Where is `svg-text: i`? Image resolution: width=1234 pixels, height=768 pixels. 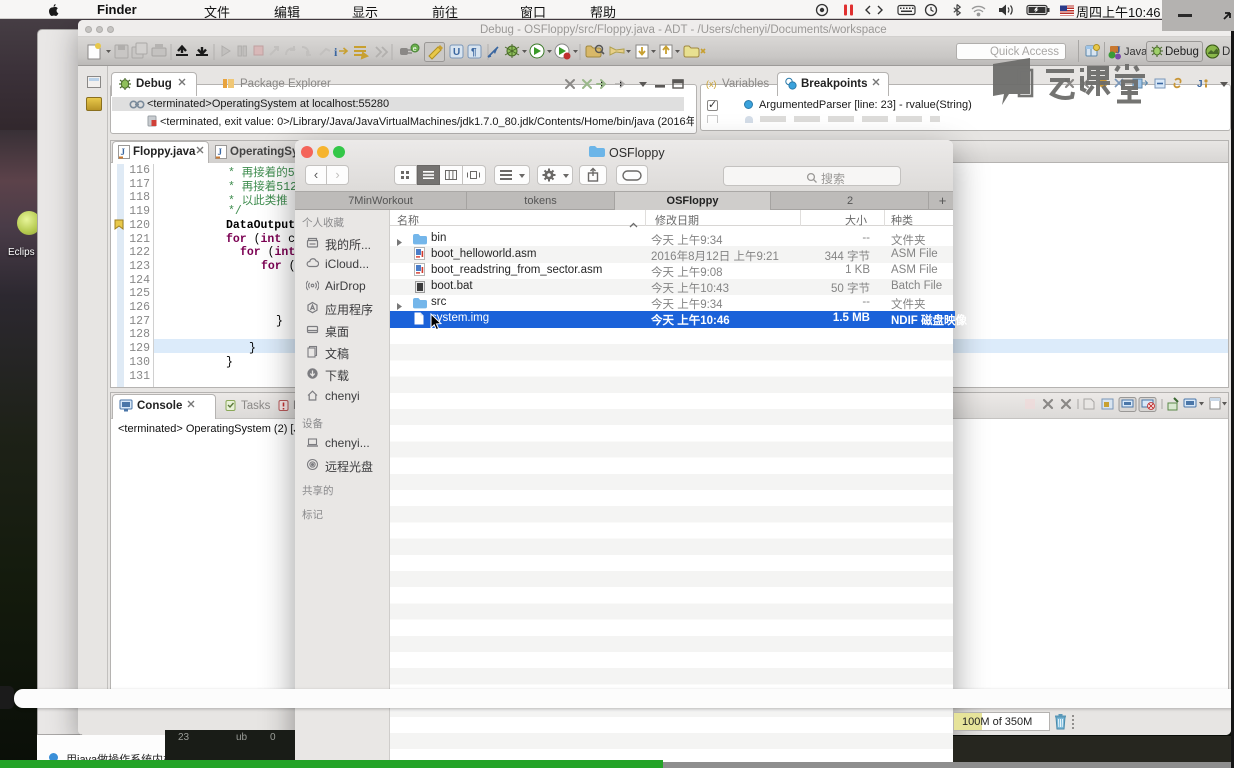 svg-text: i is located at coordinates (336, 52).